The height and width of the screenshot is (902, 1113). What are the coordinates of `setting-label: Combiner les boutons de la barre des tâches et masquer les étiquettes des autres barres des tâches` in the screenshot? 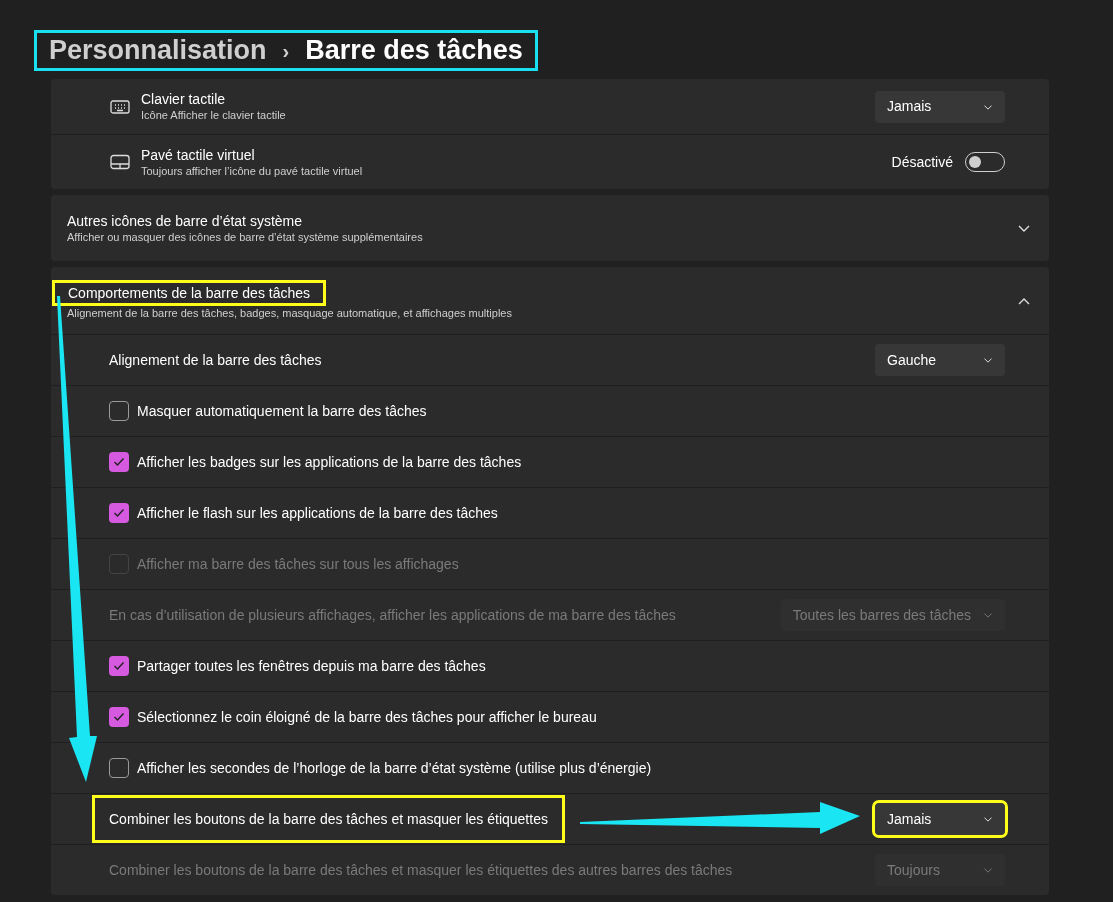 It's located at (421, 870).